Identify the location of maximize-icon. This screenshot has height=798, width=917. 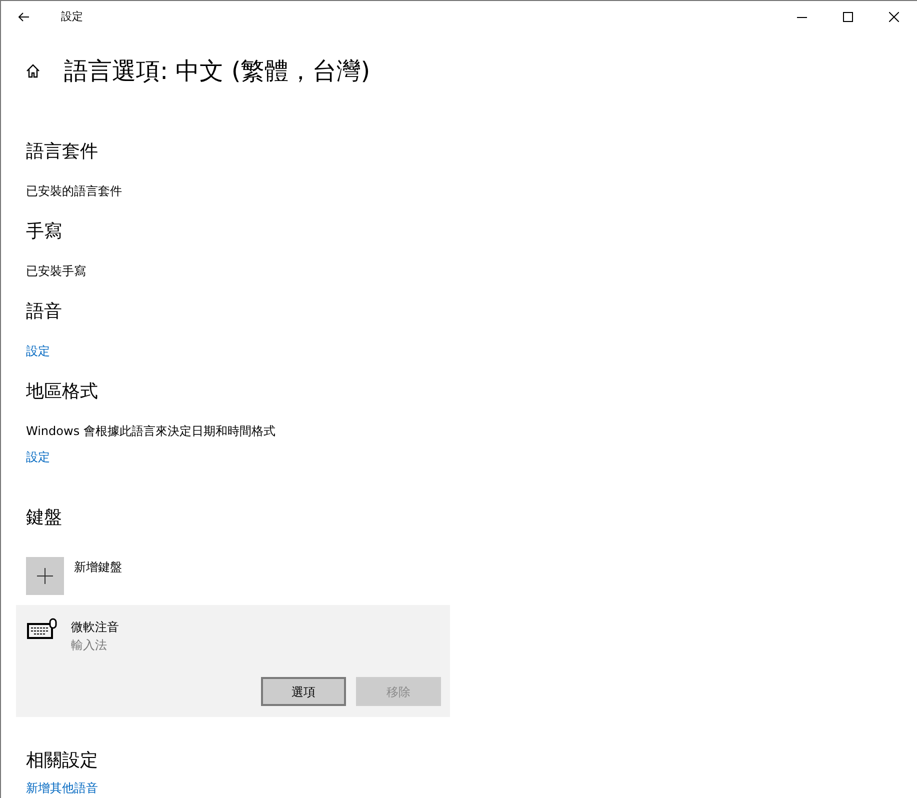
(848, 17).